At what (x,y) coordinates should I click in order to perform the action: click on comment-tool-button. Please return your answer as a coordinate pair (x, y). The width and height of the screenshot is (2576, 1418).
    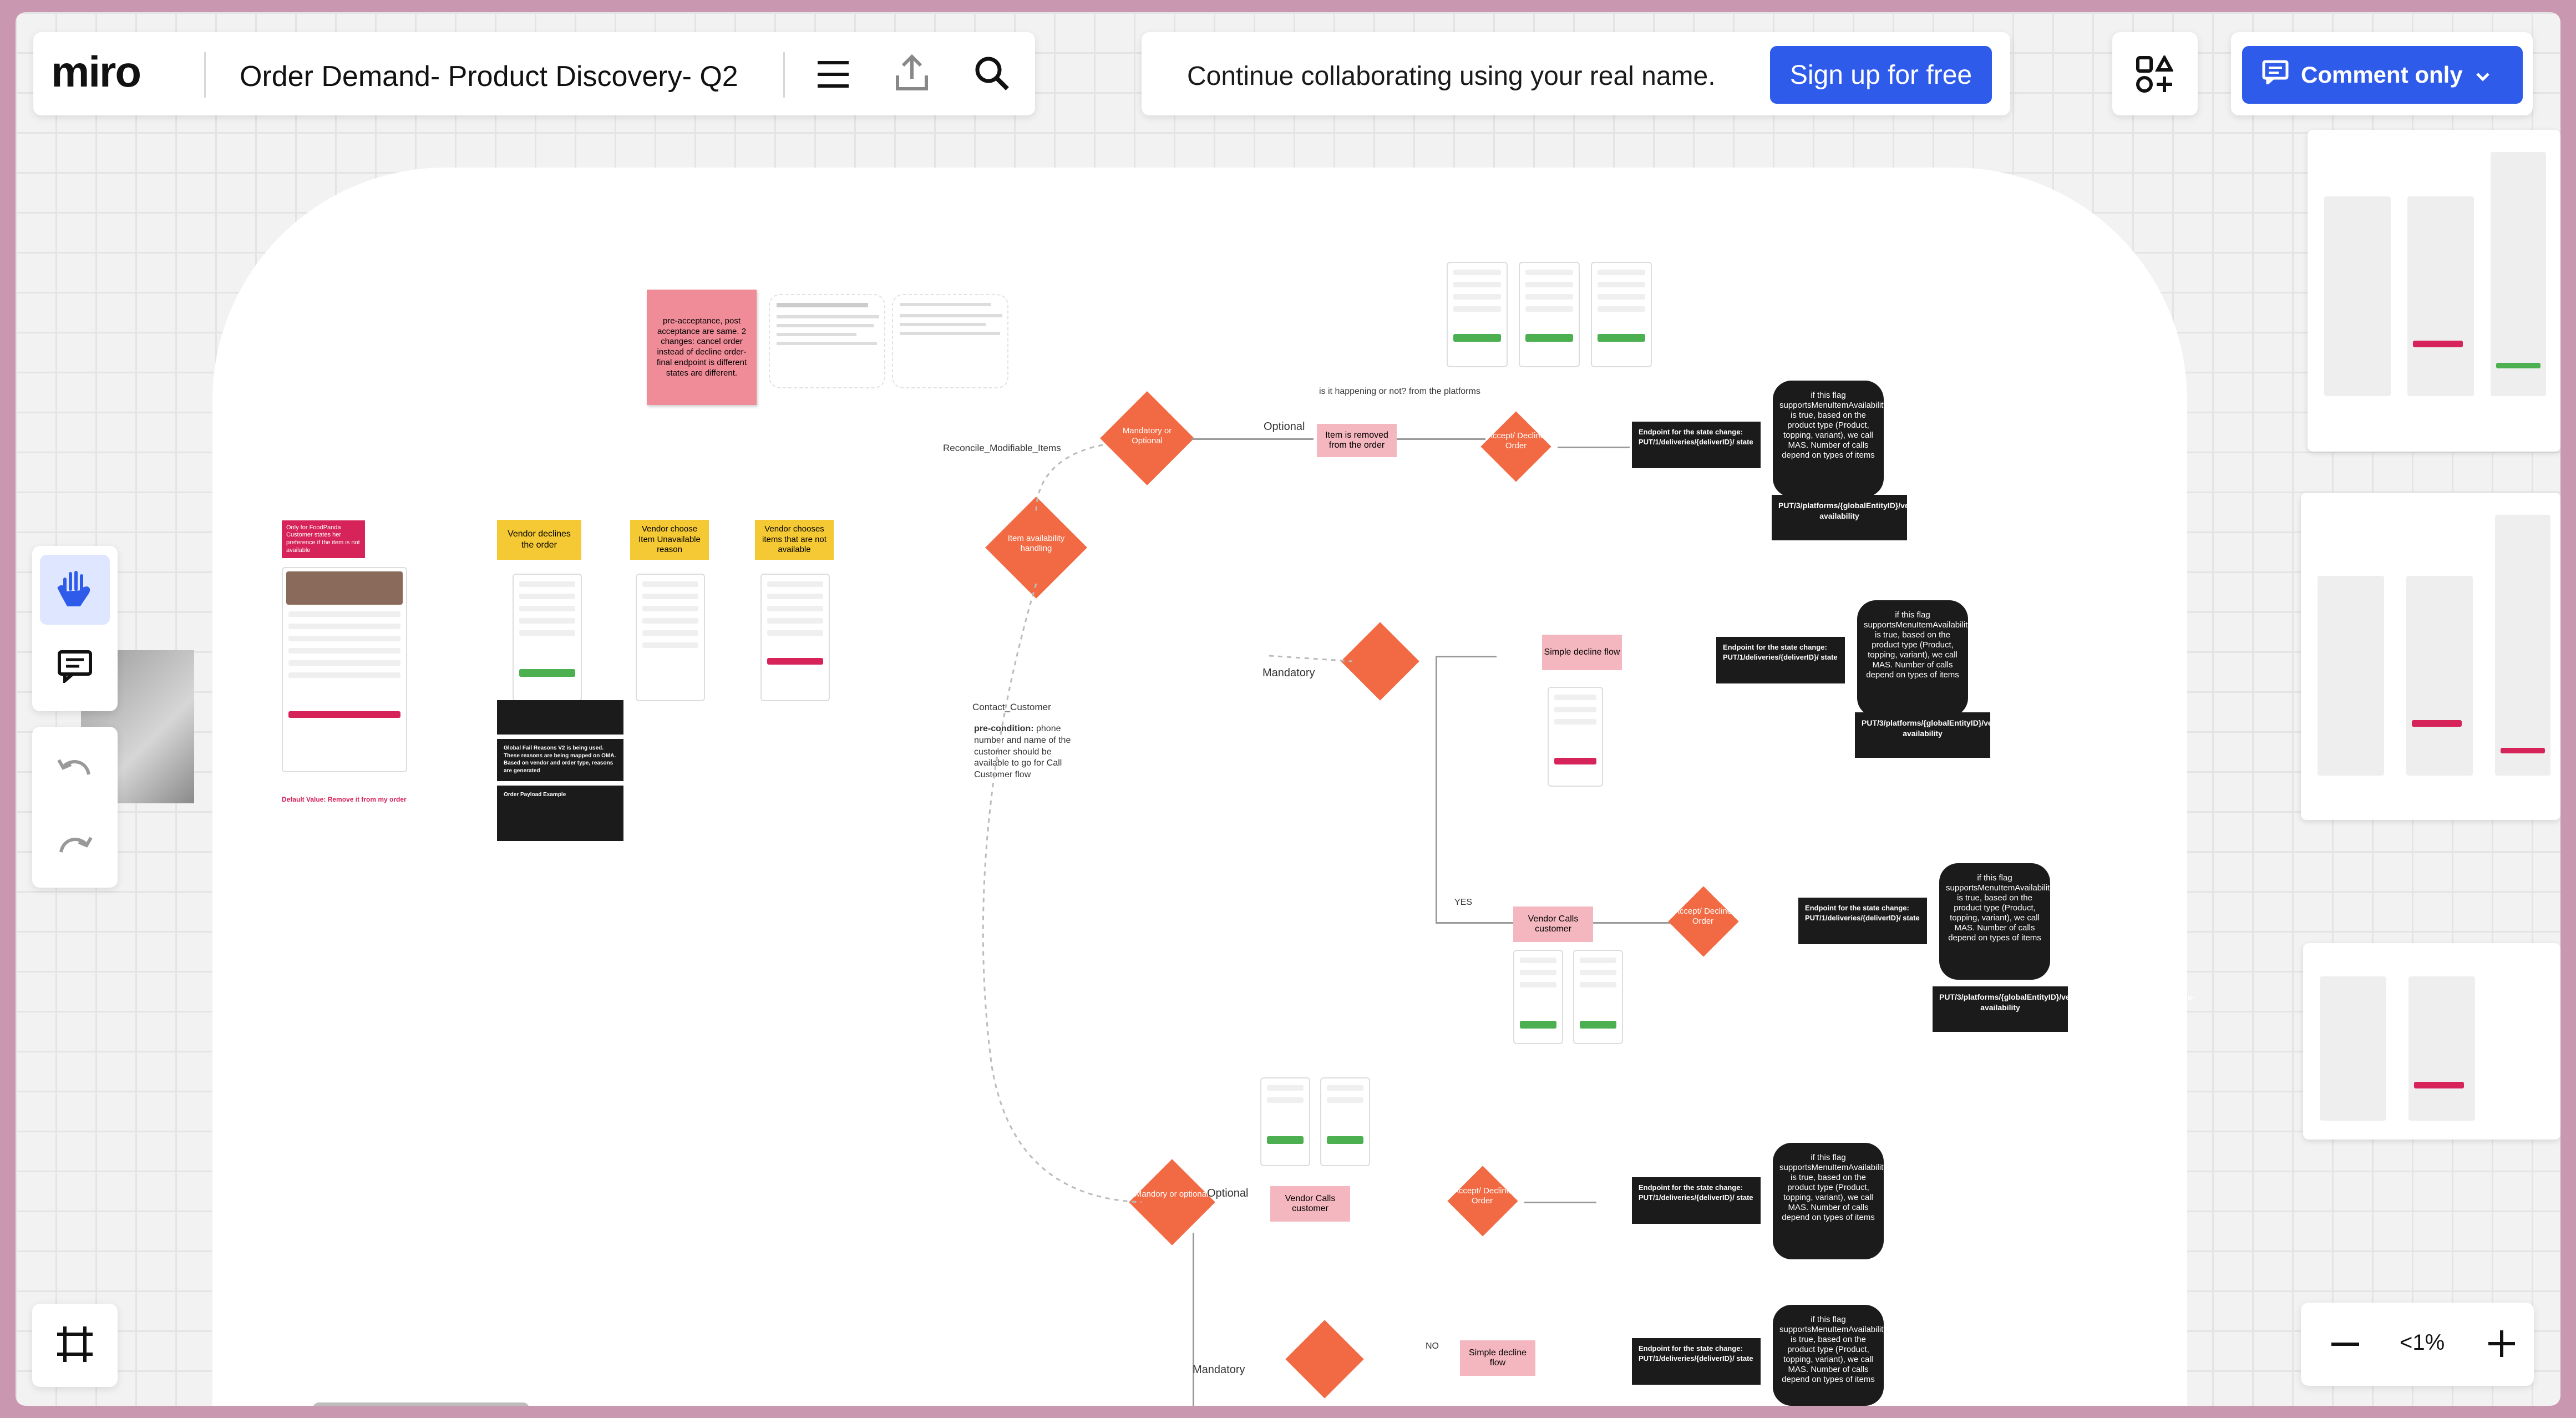
    Looking at the image, I should click on (75, 667).